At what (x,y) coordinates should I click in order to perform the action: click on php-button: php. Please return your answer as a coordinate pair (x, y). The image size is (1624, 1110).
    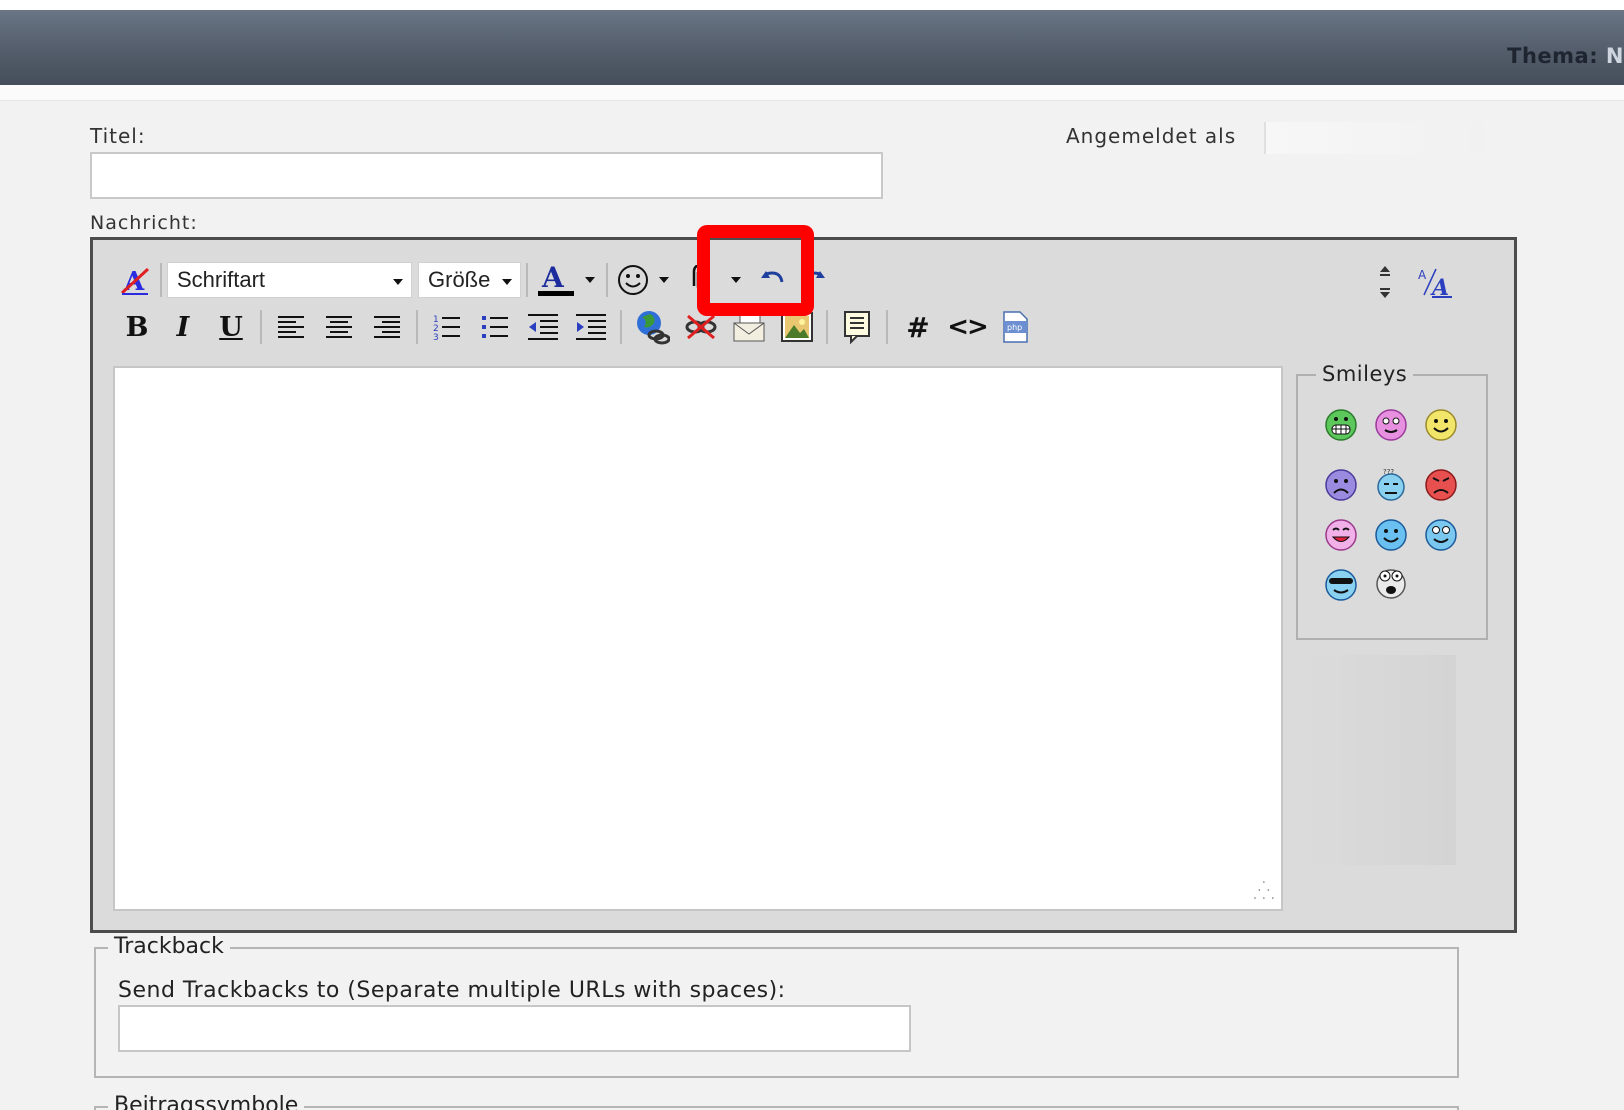
    Looking at the image, I should click on (1015, 327).